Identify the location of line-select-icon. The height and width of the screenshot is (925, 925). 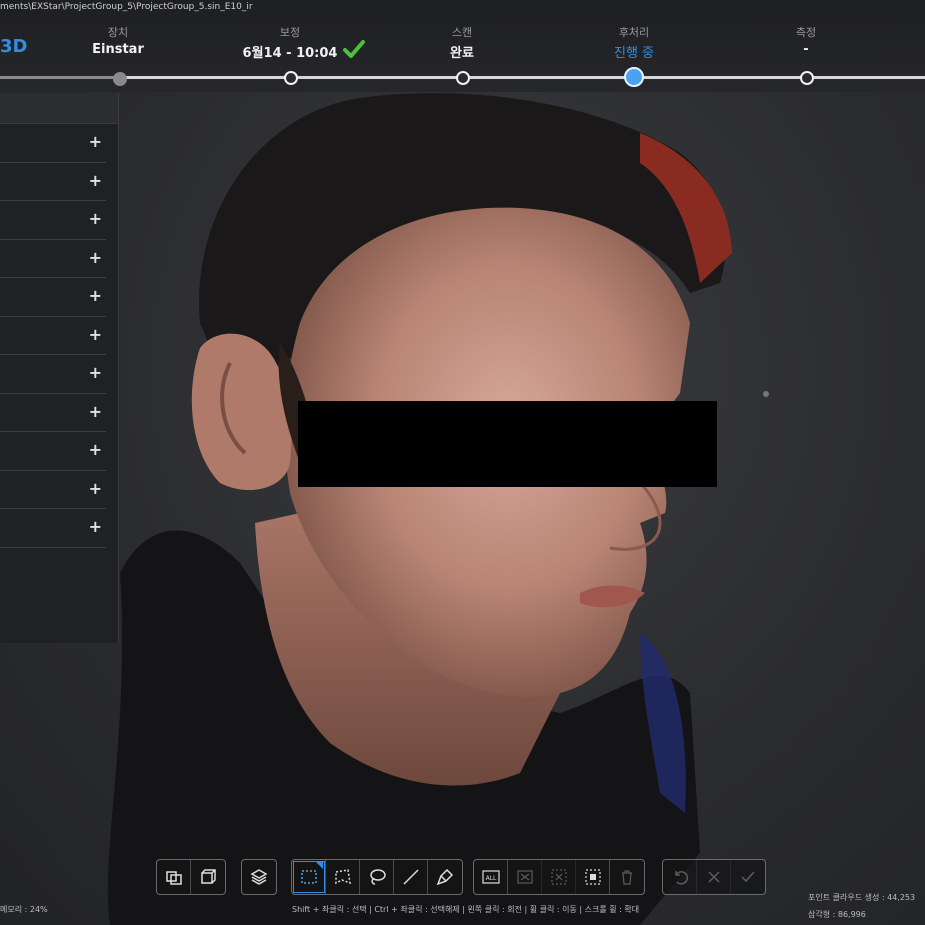
(410, 877).